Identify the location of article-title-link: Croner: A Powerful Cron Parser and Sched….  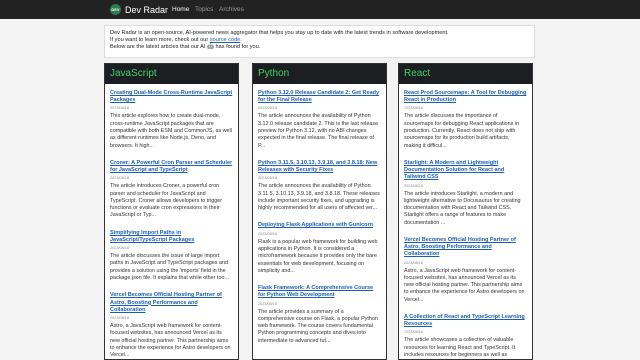
(171, 167).